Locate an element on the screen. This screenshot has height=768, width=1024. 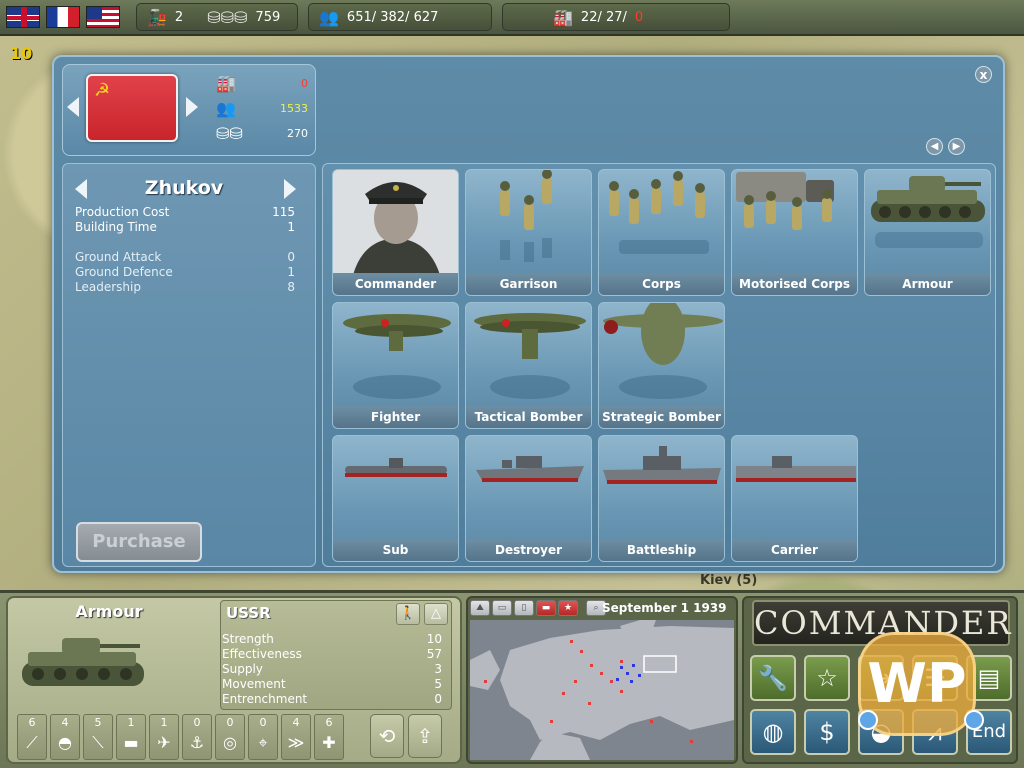
star-icon: ☆ is located at coordinates (827, 678).